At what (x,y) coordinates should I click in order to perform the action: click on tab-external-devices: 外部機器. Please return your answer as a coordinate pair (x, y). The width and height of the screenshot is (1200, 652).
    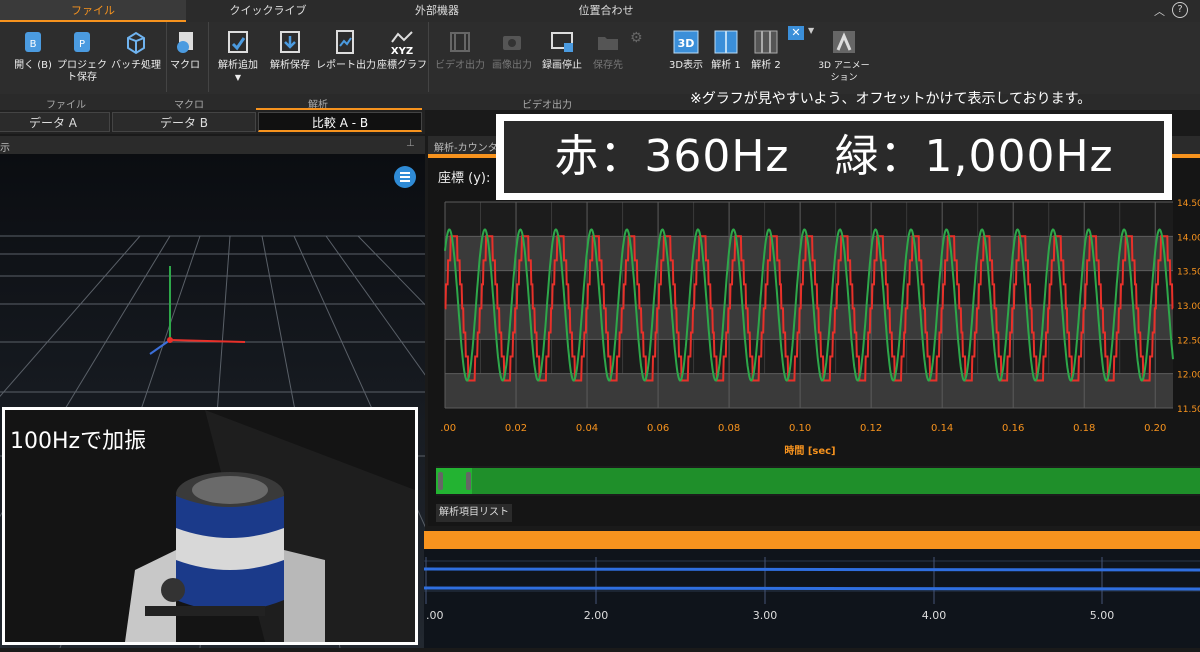
    Looking at the image, I should click on (437, 11).